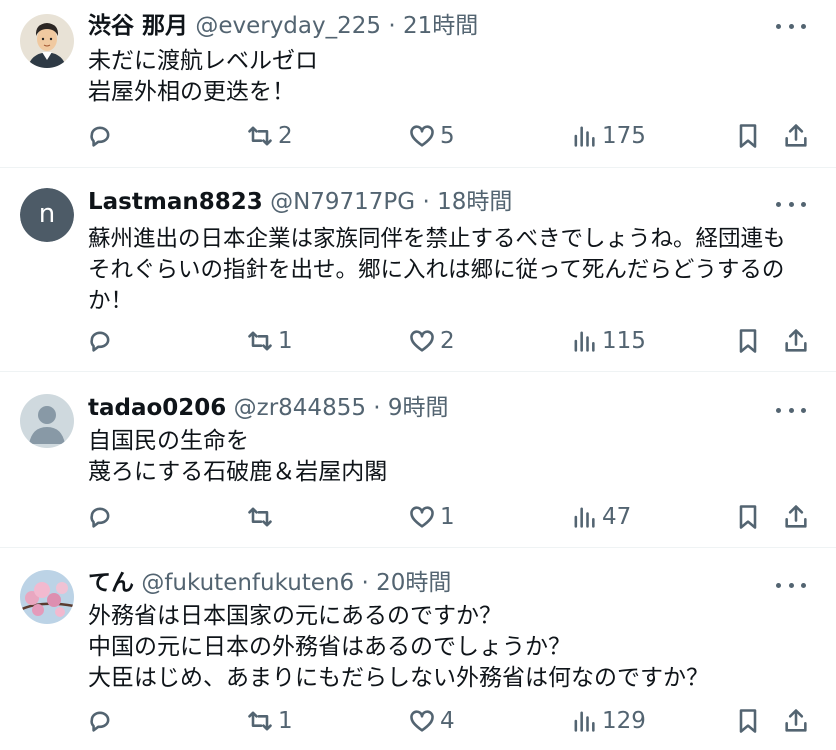  I want to click on like-count: 2, so click(447, 341).